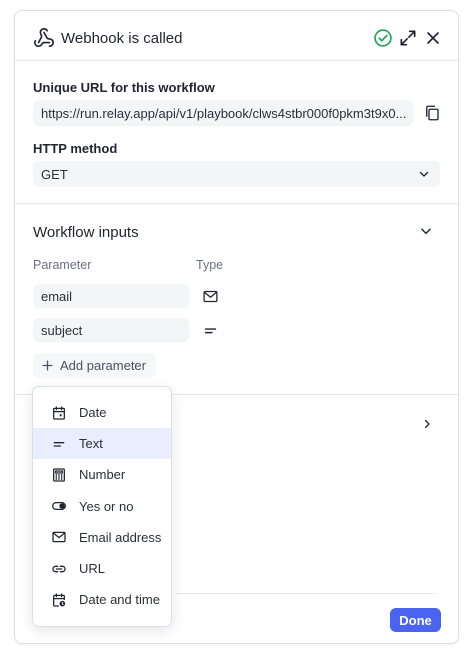  Describe the element at coordinates (236, 36) in the screenshot. I see `panel-header: Webhook is called` at that location.